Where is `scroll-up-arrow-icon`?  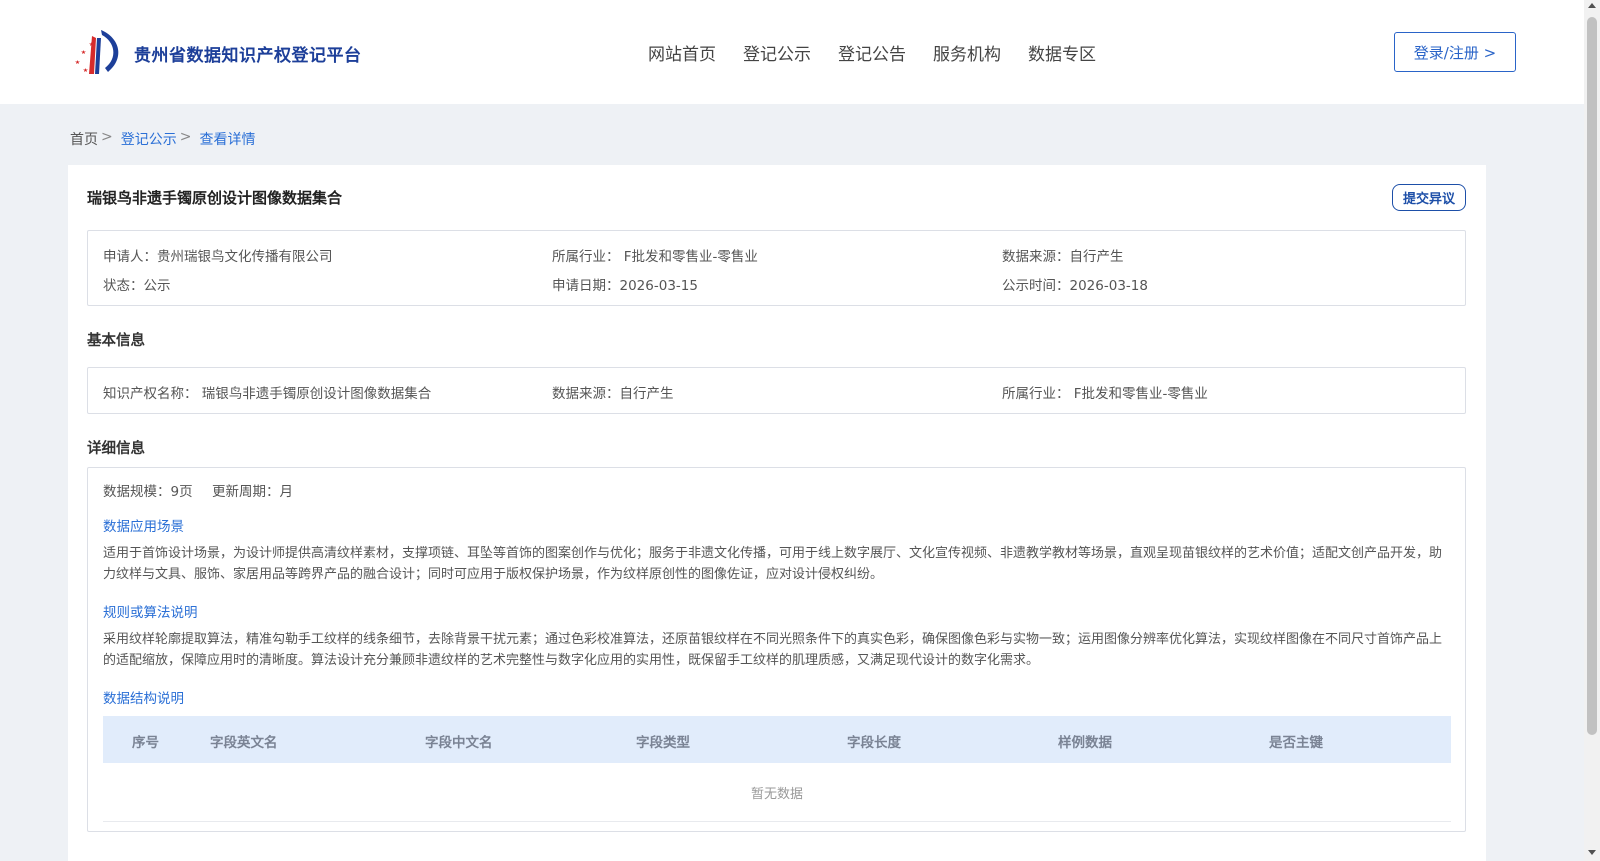 scroll-up-arrow-icon is located at coordinates (1592, 5).